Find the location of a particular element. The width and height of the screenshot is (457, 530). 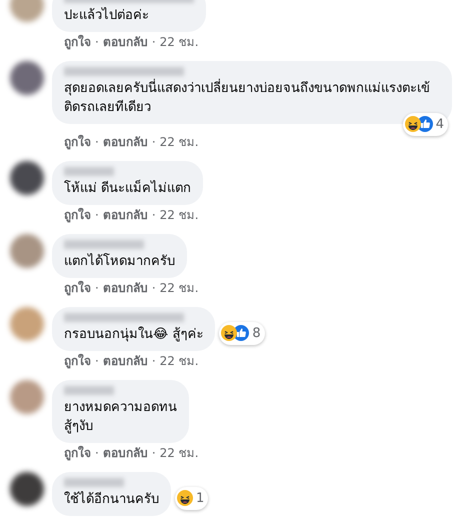

comment-text: กรอบนอกนุ่มใน😂 สู้ๆค่ะ is located at coordinates (134, 335).